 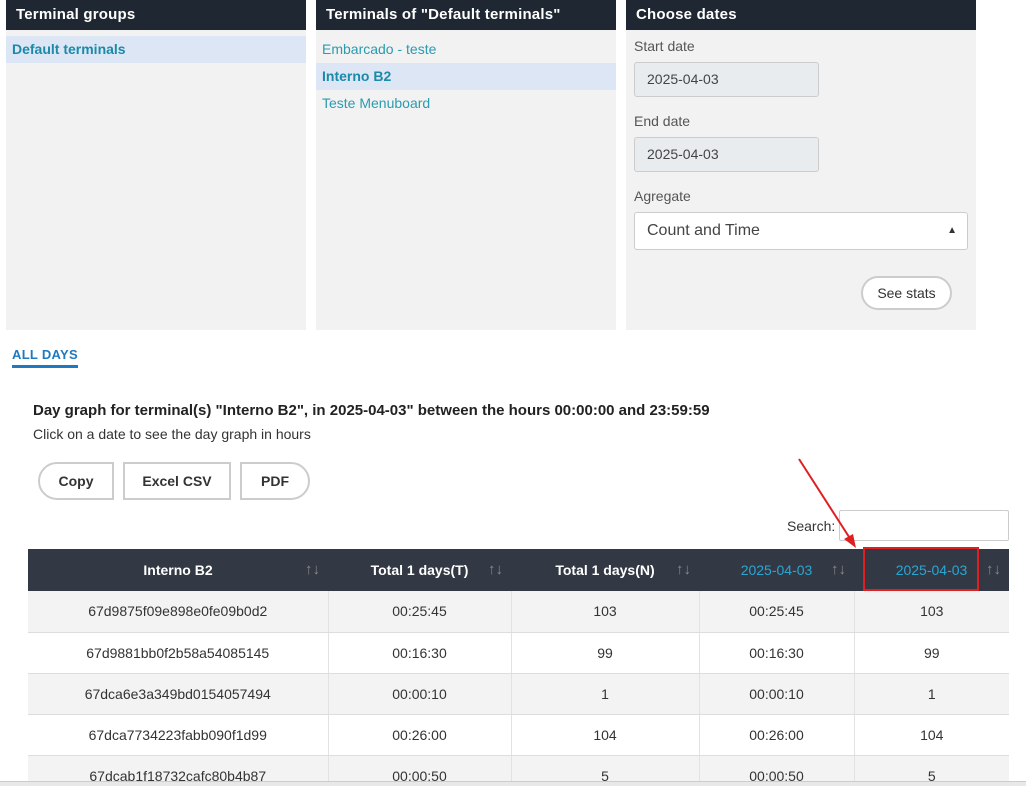 I want to click on table-cell: 67dca6e3a349bd0154057494, so click(x=178, y=694).